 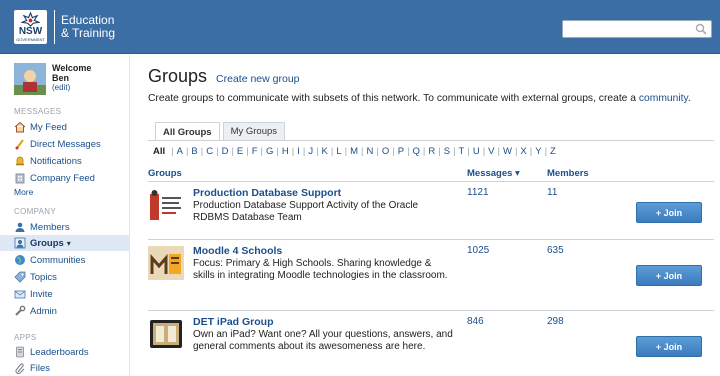 I want to click on sidebar-item-company-feed: Company Feed, so click(x=54, y=178).